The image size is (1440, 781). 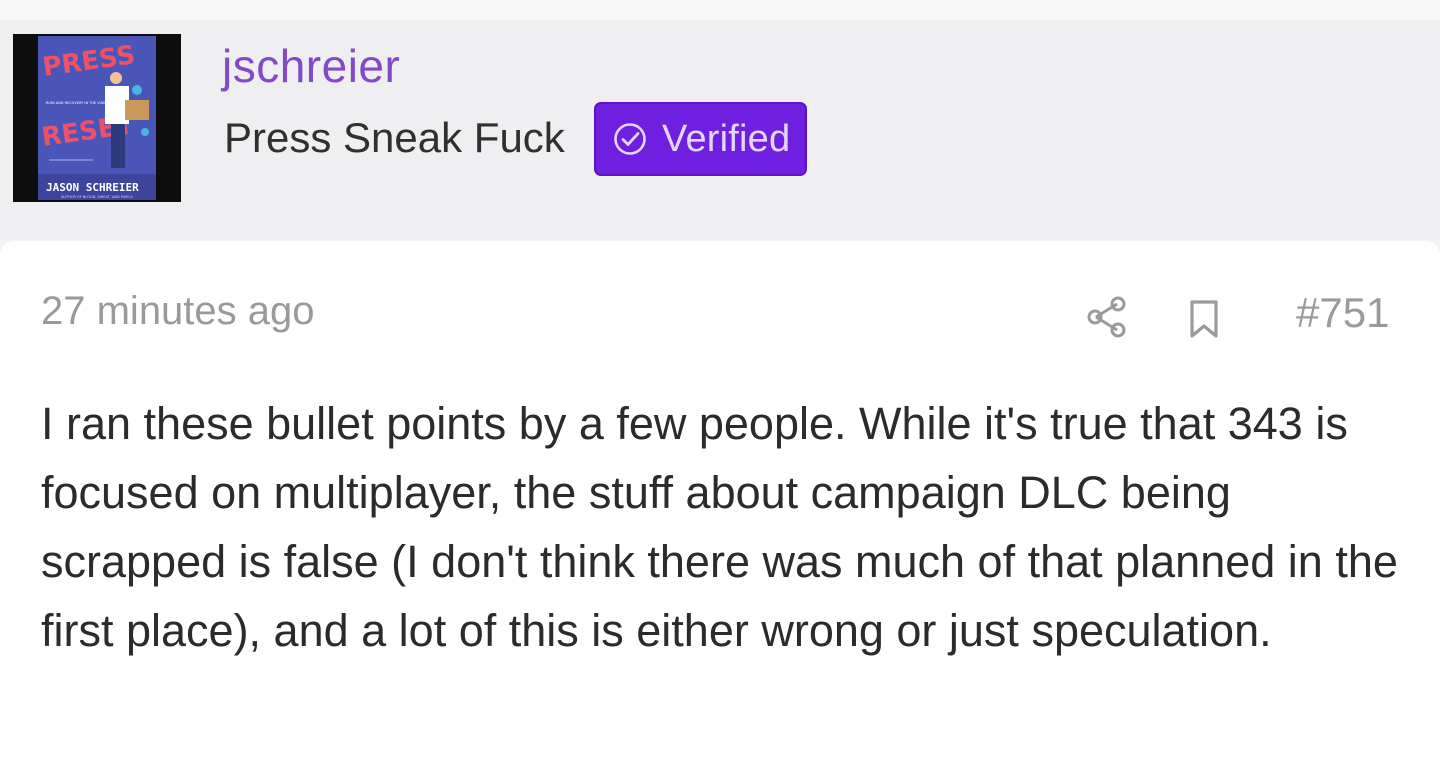 I want to click on cover-tagline: AUTHOR OF BLOOD, SWEAT, AND PIXELS, so click(x=97, y=197).